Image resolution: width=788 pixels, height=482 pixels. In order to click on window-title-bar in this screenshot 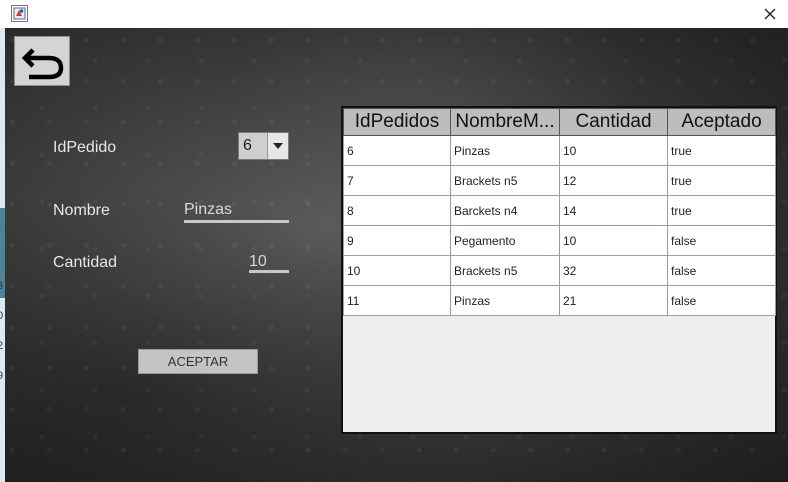, I will do `click(394, 14)`.